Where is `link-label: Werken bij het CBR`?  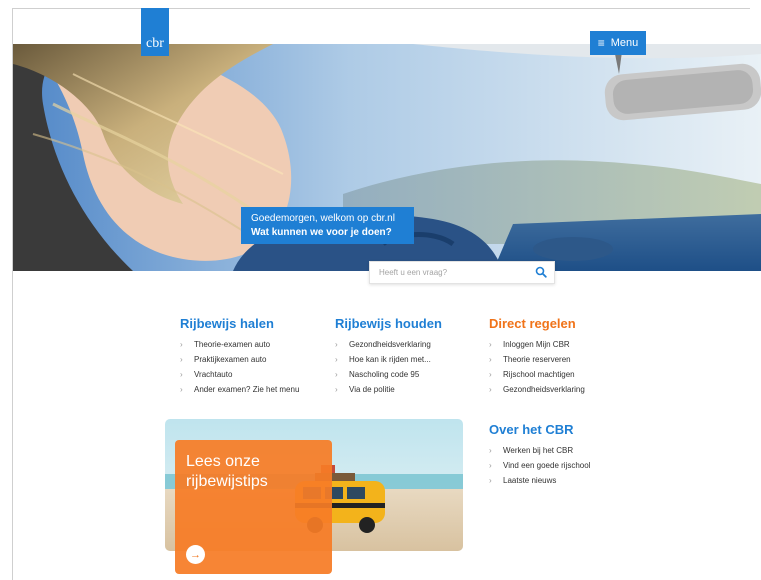 link-label: Werken bij het CBR is located at coordinates (538, 450).